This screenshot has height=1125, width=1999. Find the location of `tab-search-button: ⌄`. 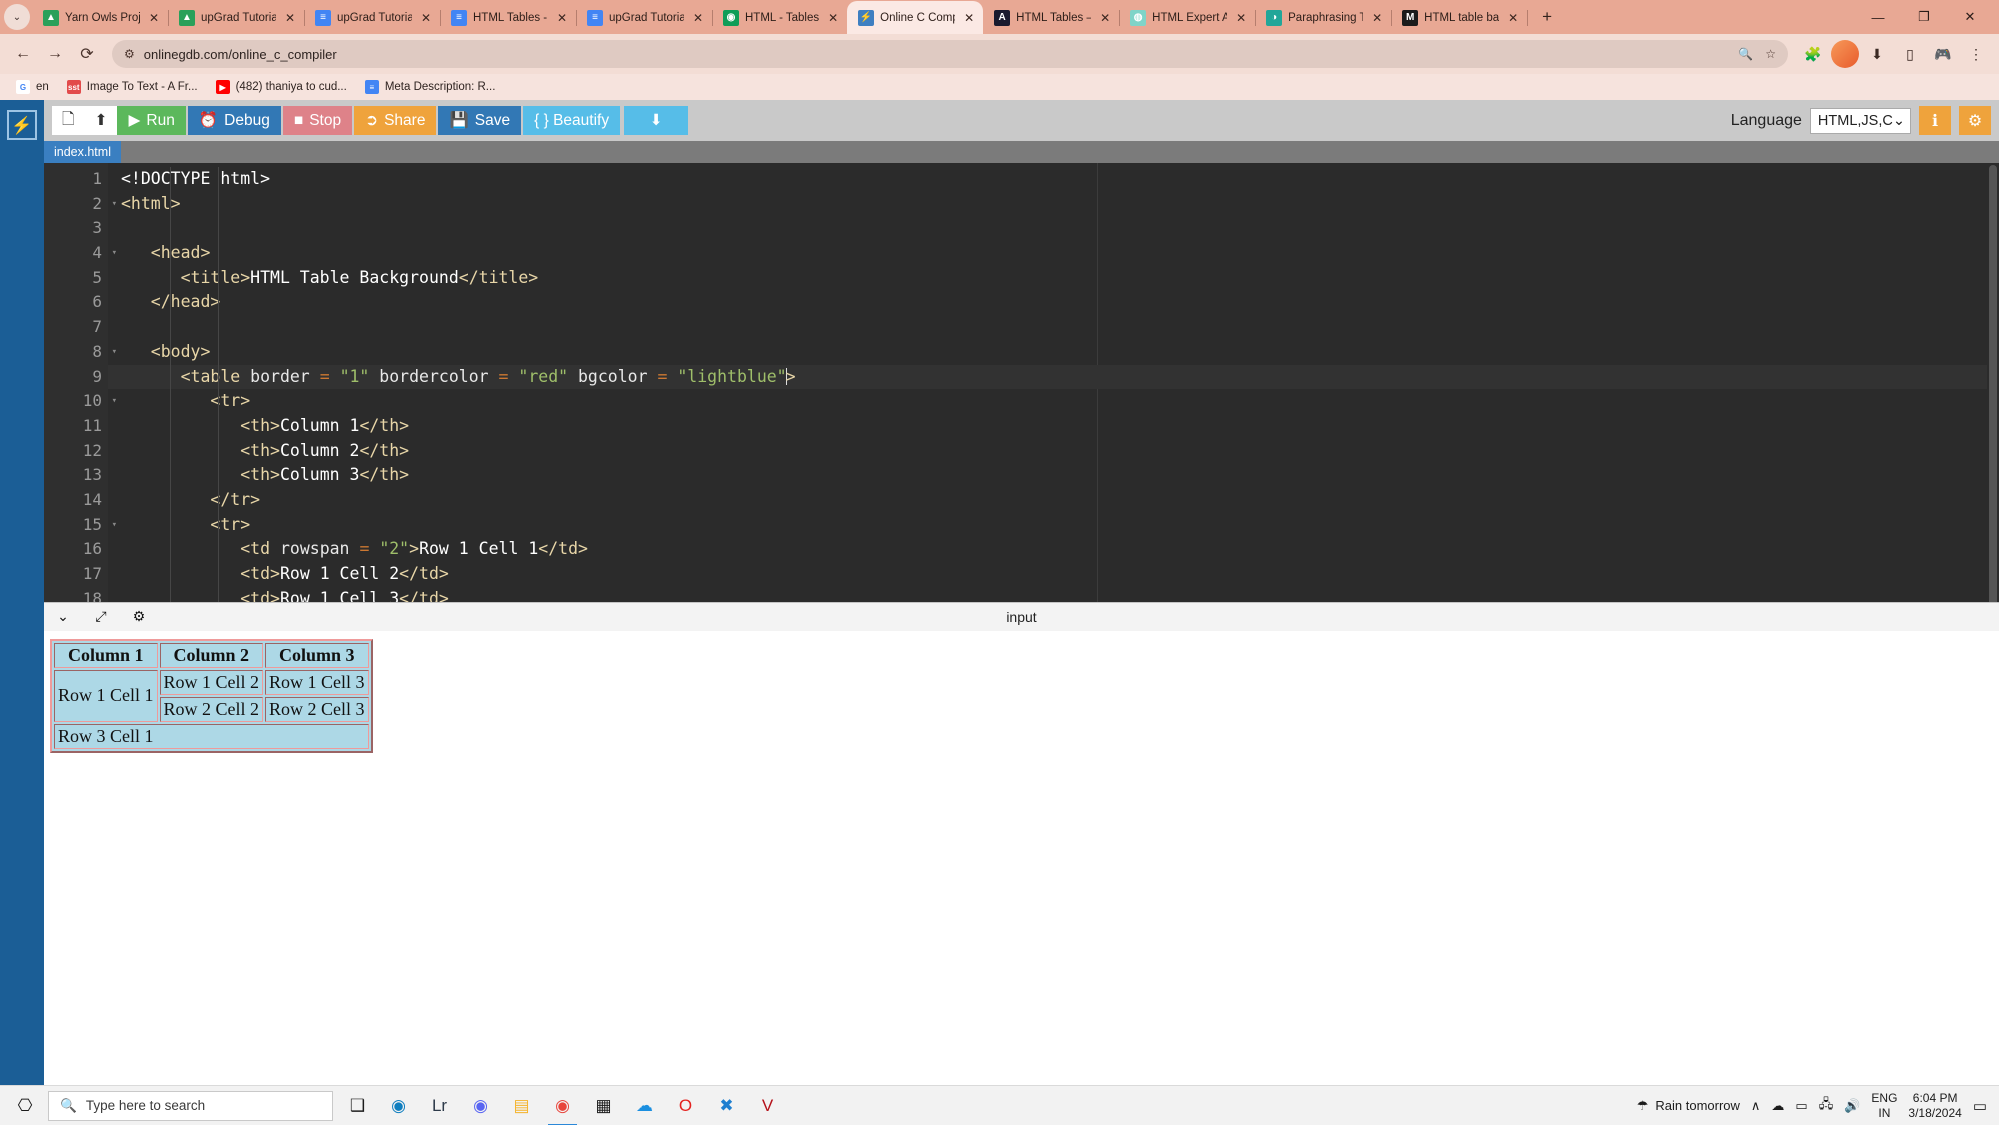

tab-search-button: ⌄ is located at coordinates (17, 17).